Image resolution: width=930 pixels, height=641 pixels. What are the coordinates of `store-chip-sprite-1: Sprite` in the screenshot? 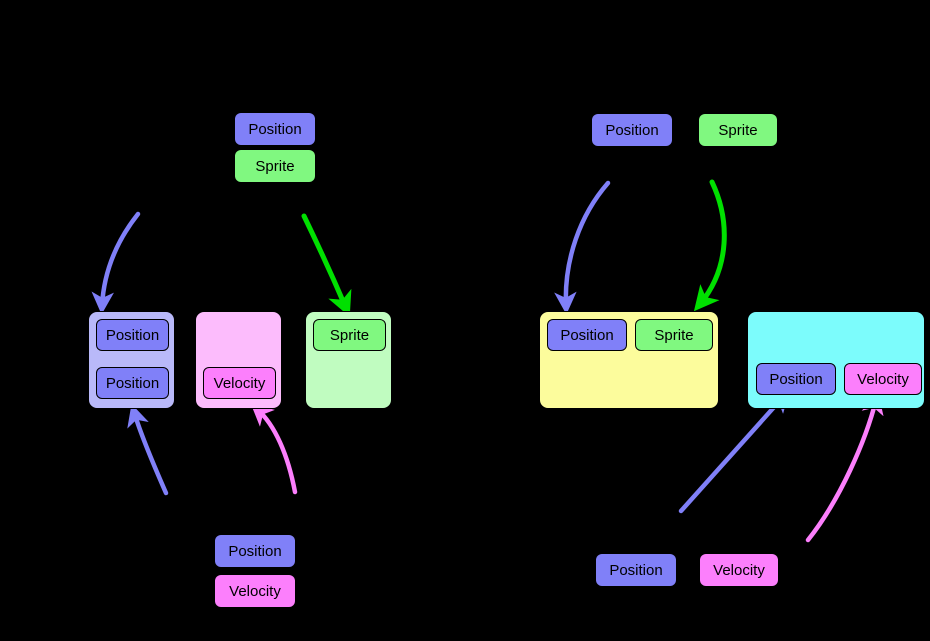 It's located at (349, 335).